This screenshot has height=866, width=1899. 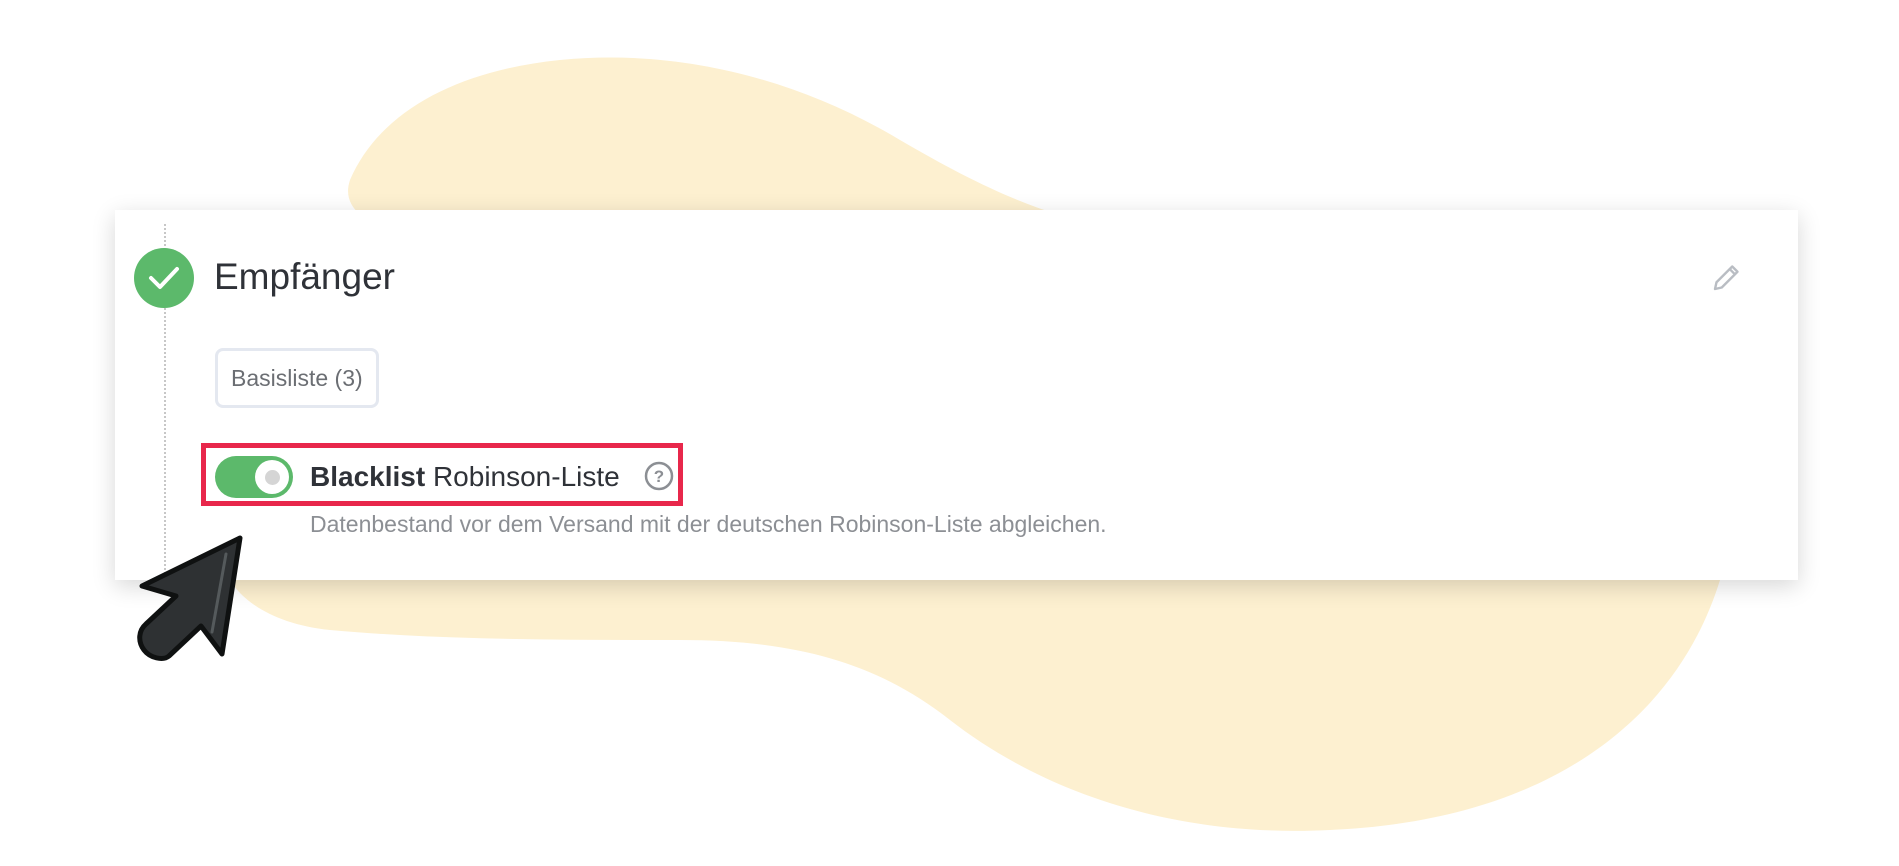 I want to click on blacklist-label-bold: Blacklist, so click(x=368, y=476).